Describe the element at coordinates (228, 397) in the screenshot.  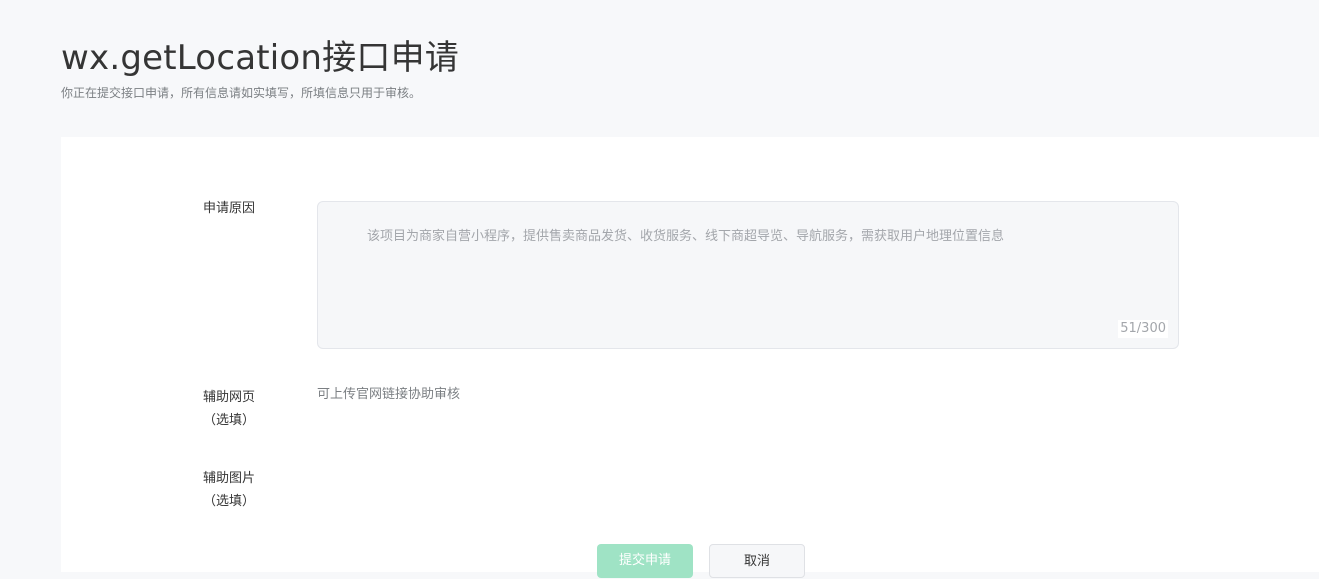
I see `webpage-label-line1: 辅助网页` at that location.